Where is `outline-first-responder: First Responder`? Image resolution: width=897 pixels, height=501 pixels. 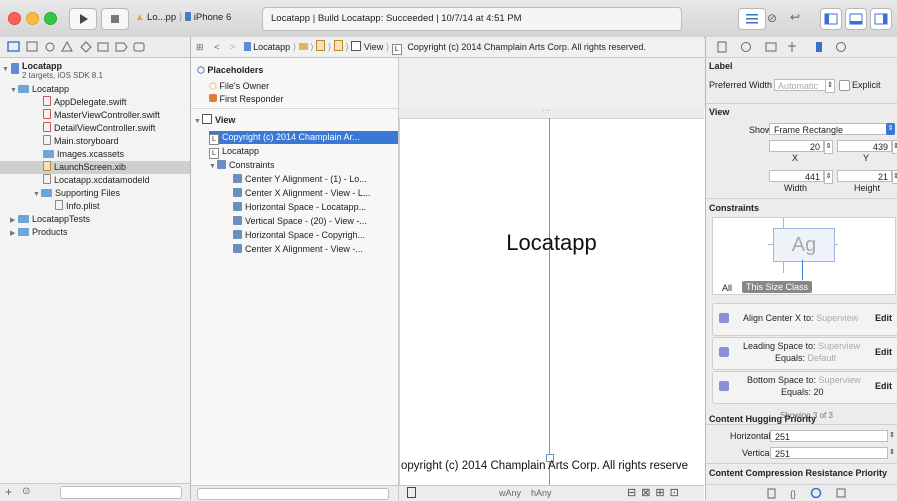
outline-first-responder: First Responder is located at coordinates (246, 99).